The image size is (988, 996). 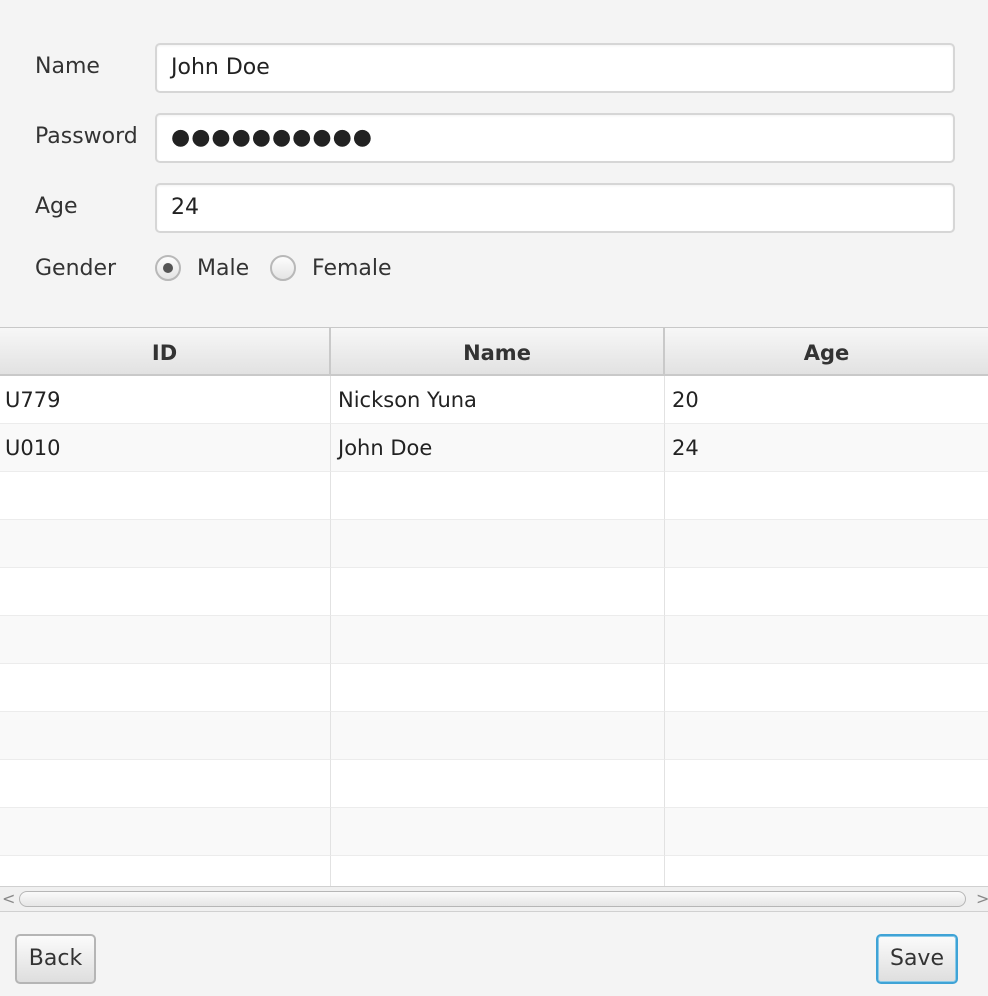 What do you see at coordinates (498, 352) in the screenshot?
I see `column-header-name: Name` at bounding box center [498, 352].